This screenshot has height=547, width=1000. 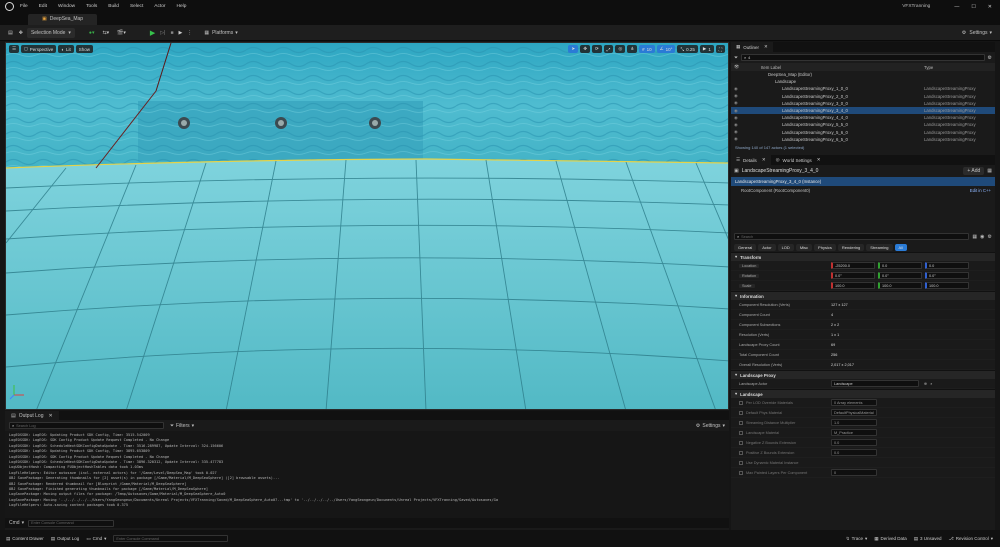 I want to click on scale-y-field: 100.0, so click(x=900, y=285).